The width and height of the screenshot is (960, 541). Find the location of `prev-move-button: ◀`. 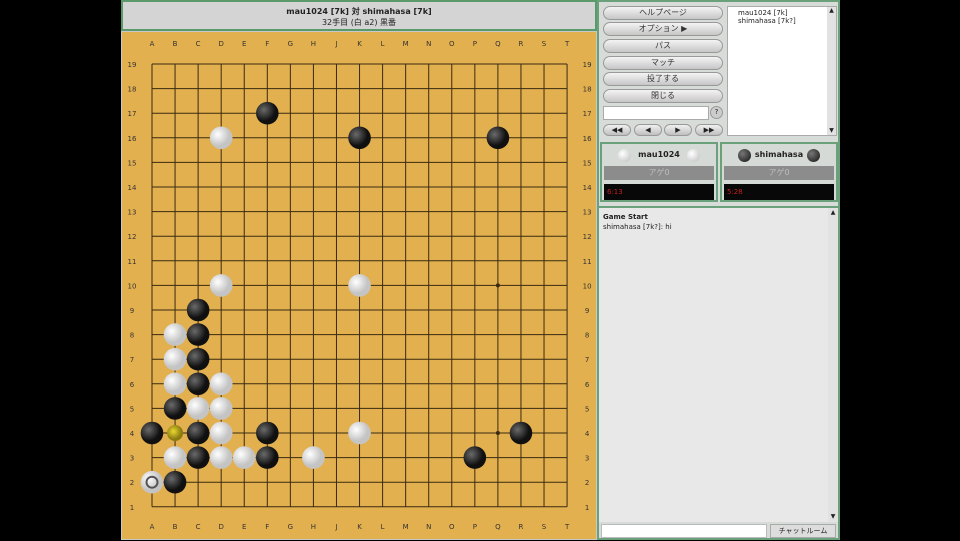

prev-move-button: ◀ is located at coordinates (648, 130).